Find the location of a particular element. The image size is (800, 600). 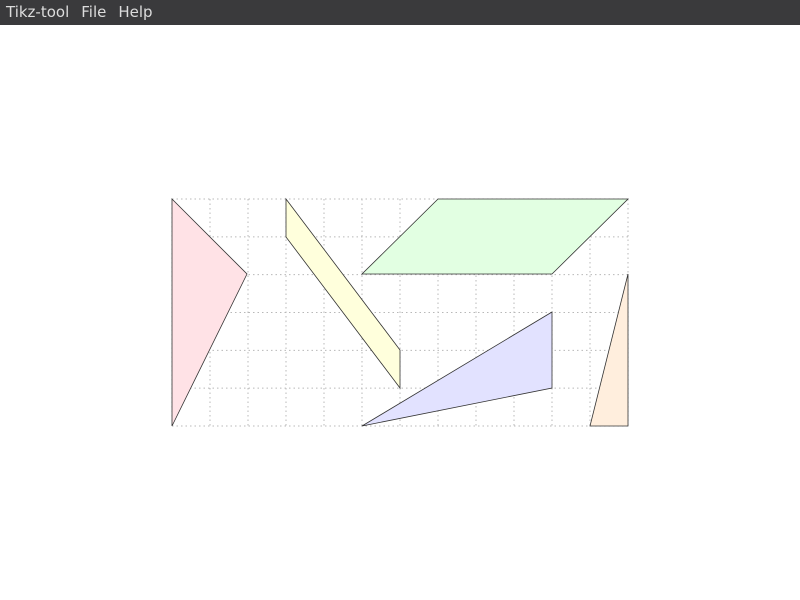

app-menu: Tikz-tool is located at coordinates (37, 12).